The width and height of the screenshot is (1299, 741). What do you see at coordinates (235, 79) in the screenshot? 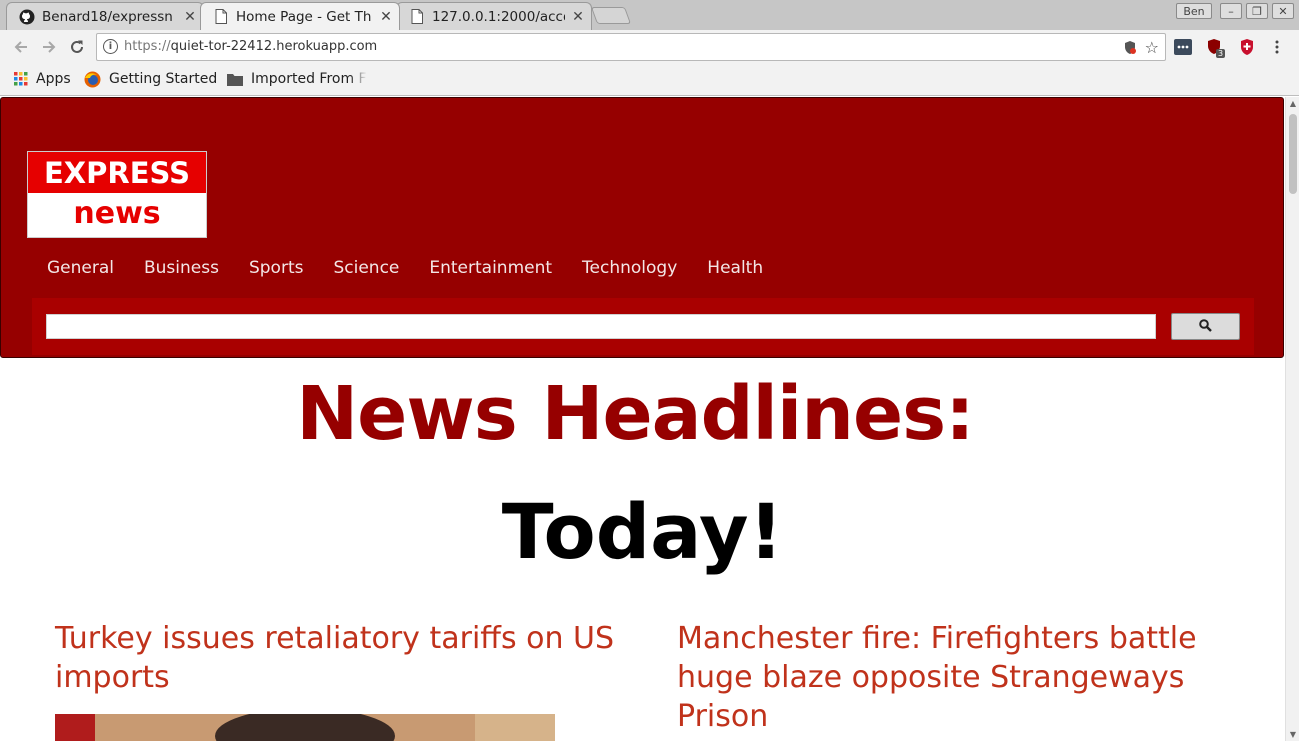
I see `folder-icon` at bounding box center [235, 79].